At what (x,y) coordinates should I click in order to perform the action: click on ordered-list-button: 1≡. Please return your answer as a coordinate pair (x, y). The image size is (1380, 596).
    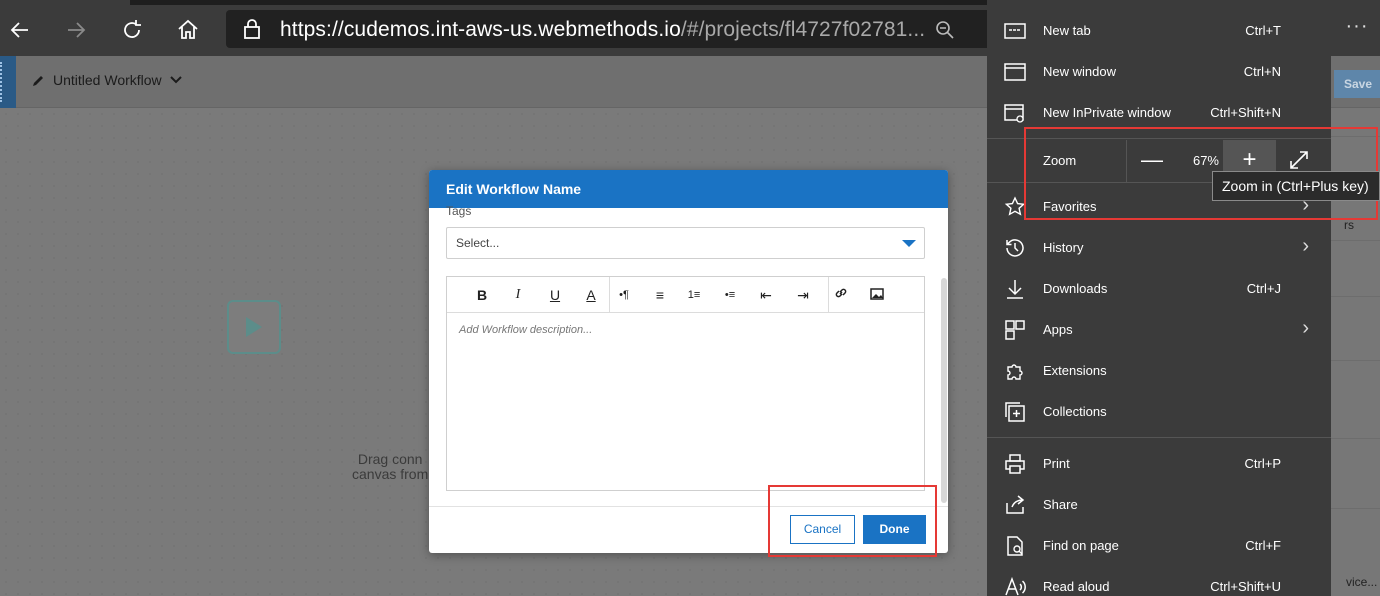
    Looking at the image, I should click on (694, 295).